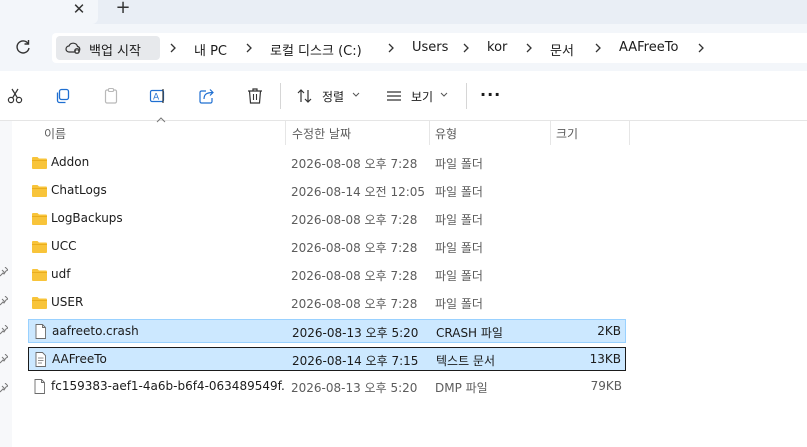 The image size is (807, 447). I want to click on file-row: AAFreeTo 2026-08-14 오후 7:15 텍스트 문서 13KB, so click(327, 359).